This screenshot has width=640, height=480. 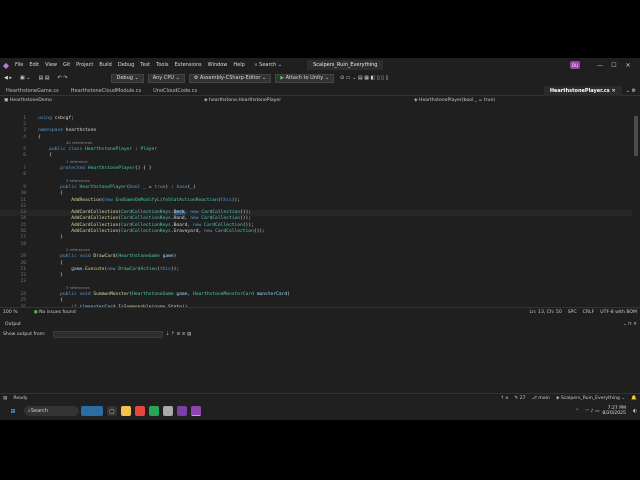 I want to click on codelens-label: 1 reference, so click(x=77, y=161).